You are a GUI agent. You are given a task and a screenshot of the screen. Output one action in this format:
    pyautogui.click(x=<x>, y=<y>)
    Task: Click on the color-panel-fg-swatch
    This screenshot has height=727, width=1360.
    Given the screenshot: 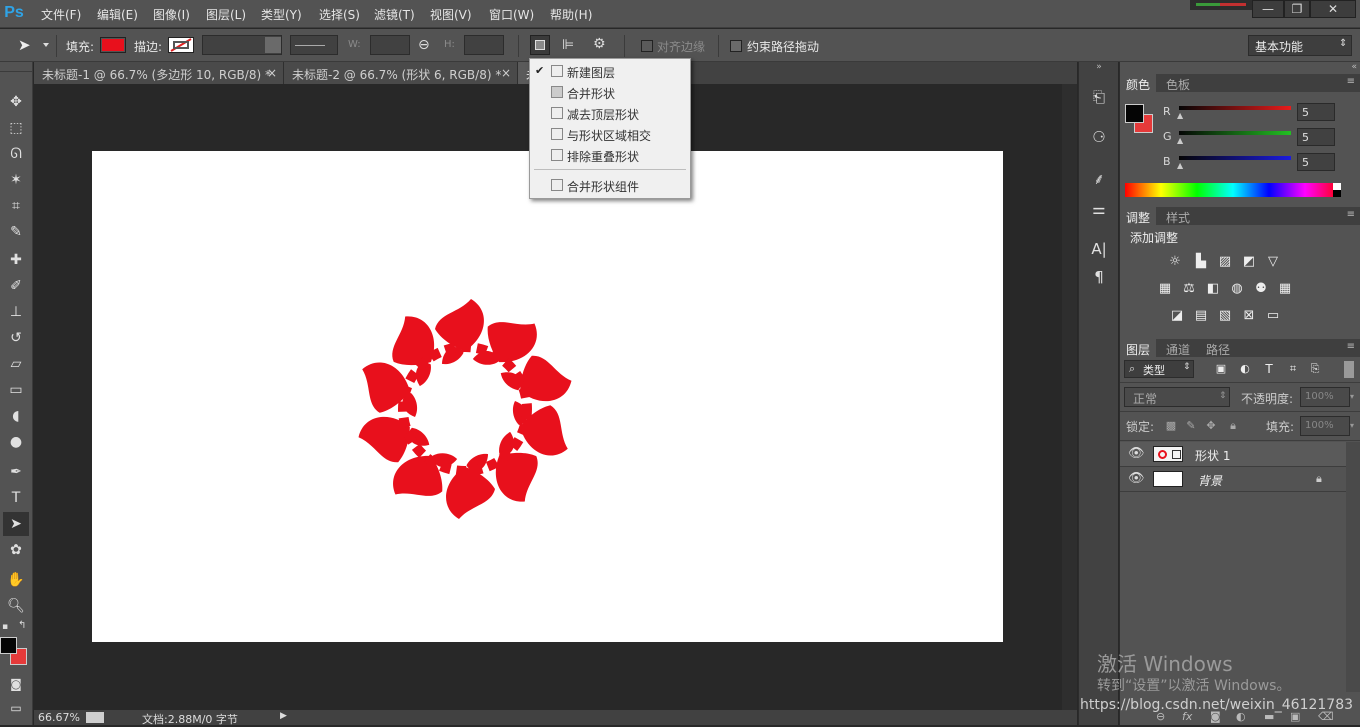 What is the action you would take?
    pyautogui.click(x=1134, y=113)
    